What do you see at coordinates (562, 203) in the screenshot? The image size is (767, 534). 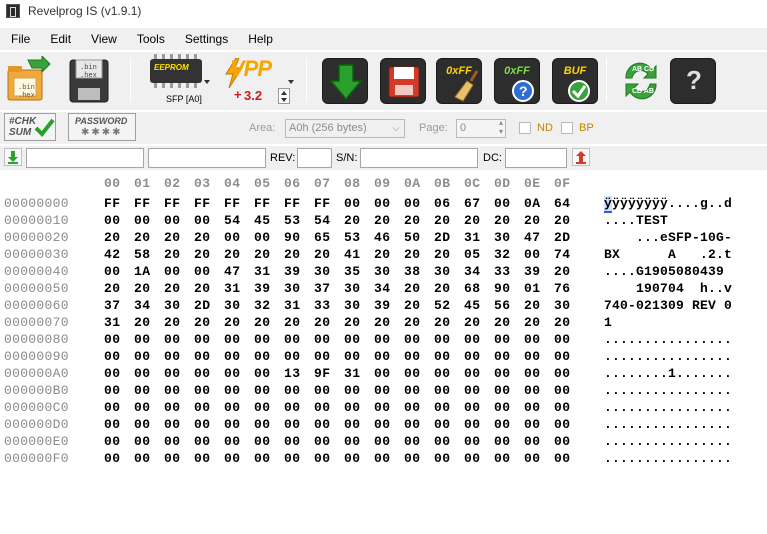 I see `hex-byte: 64` at bounding box center [562, 203].